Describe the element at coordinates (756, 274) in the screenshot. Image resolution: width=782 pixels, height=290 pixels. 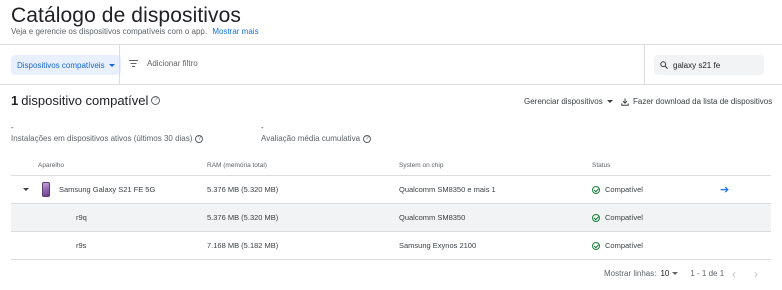
I see `next-page-icon: ›` at that location.